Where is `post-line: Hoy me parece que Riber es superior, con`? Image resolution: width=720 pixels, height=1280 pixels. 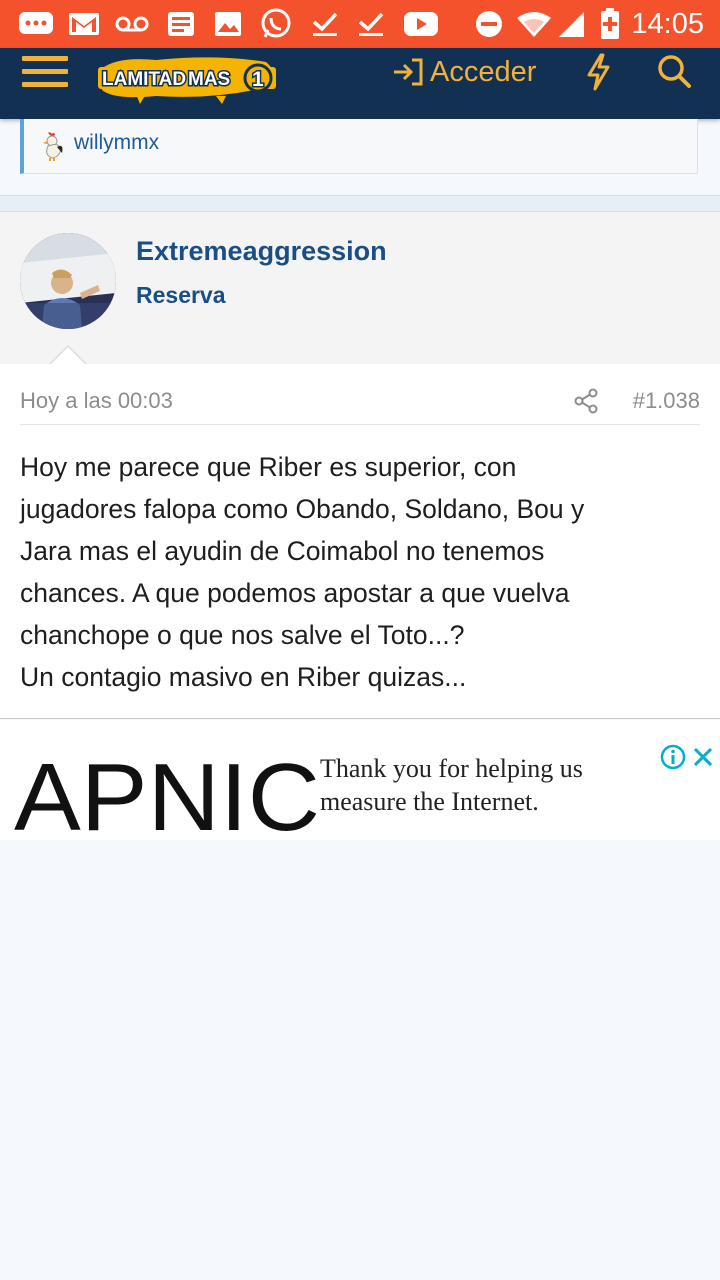
post-line: Hoy me parece que Riber es superior, con is located at coordinates (268, 467).